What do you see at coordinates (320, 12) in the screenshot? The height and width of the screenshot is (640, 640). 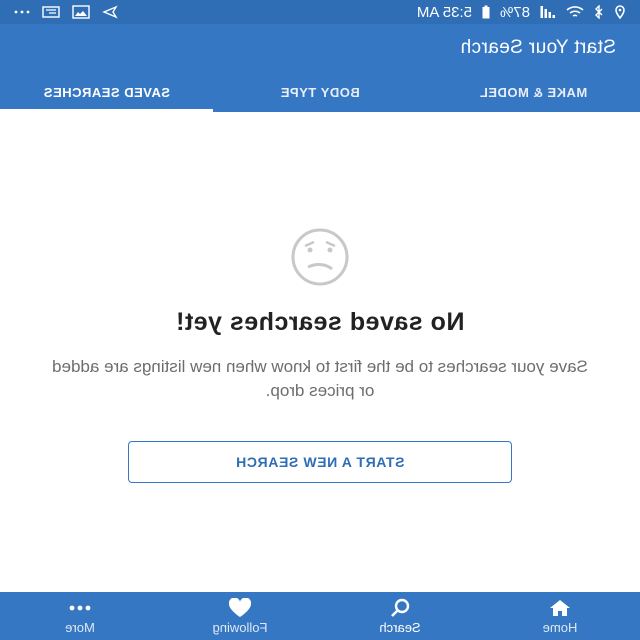 I see `status-bar: 87% 5:35 AM` at bounding box center [320, 12].